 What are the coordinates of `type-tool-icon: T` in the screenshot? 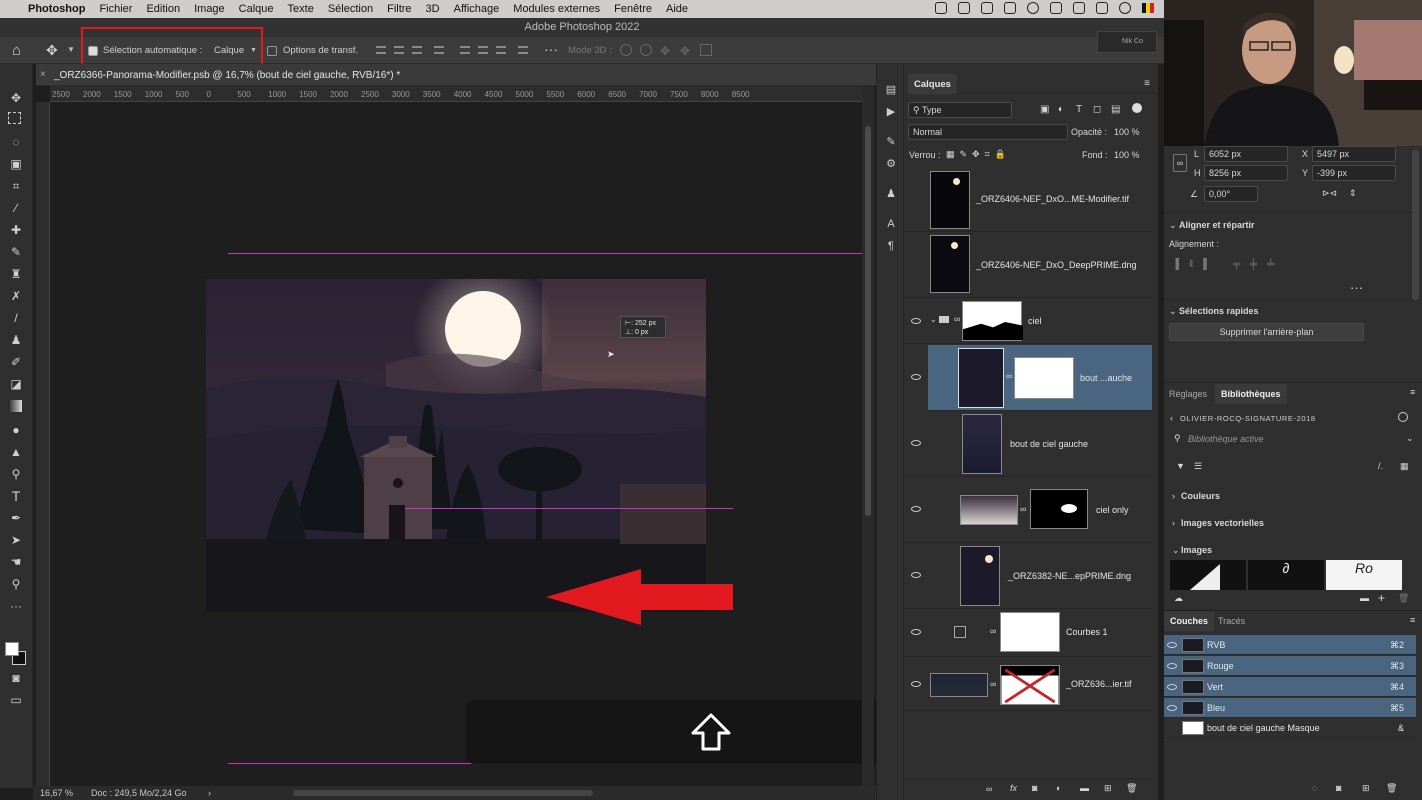 It's located at (16, 496).